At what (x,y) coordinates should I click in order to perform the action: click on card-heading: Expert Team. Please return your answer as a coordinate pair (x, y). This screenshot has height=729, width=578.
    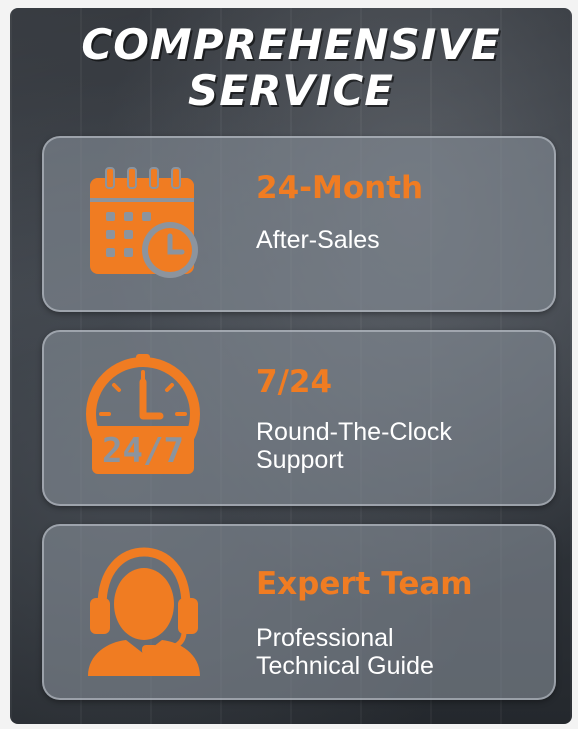
    Looking at the image, I should click on (364, 584).